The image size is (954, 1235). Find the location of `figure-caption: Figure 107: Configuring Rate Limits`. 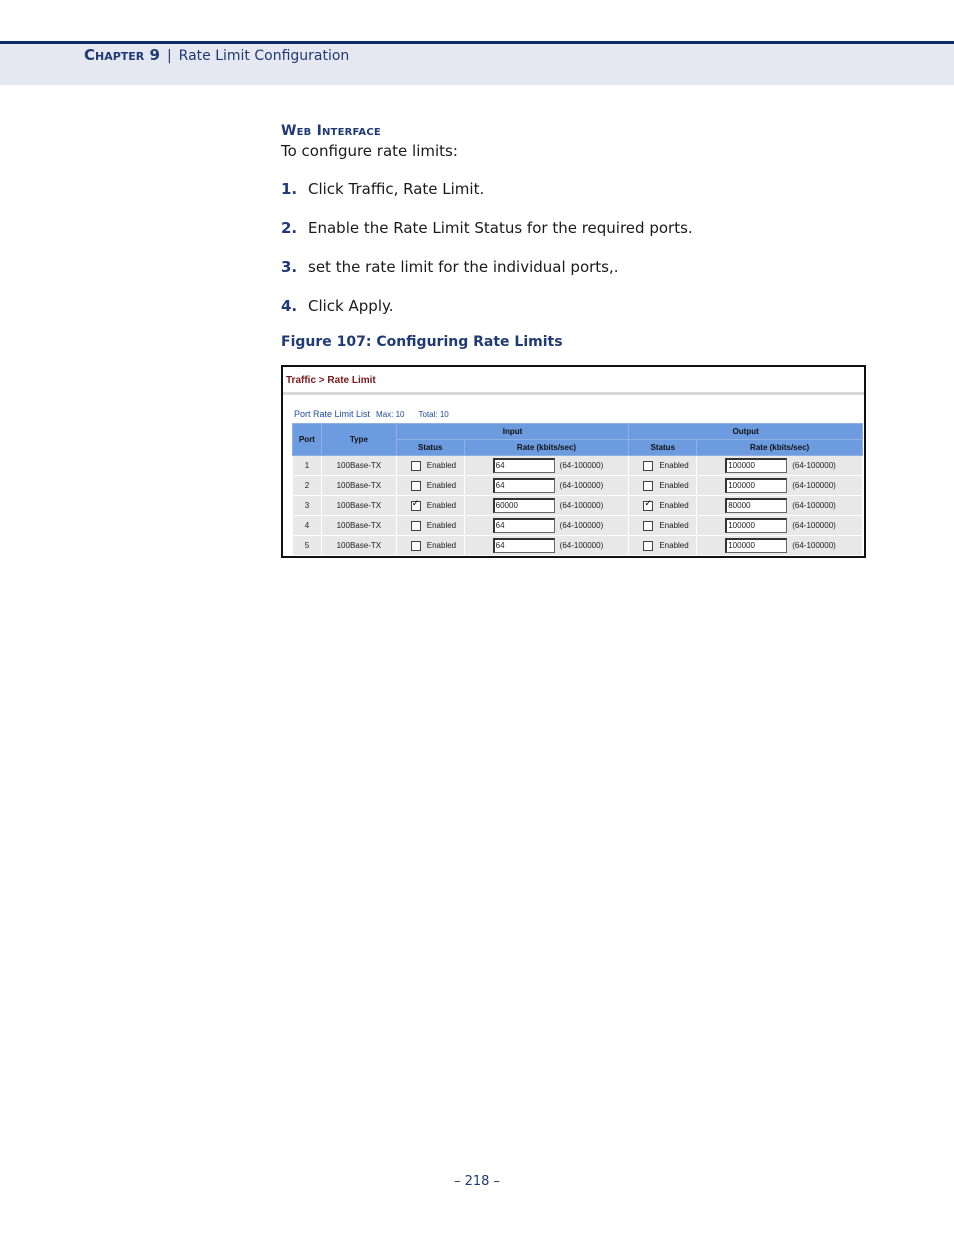

figure-caption: Figure 107: Configuring Rate Limits is located at coordinates (422, 342).